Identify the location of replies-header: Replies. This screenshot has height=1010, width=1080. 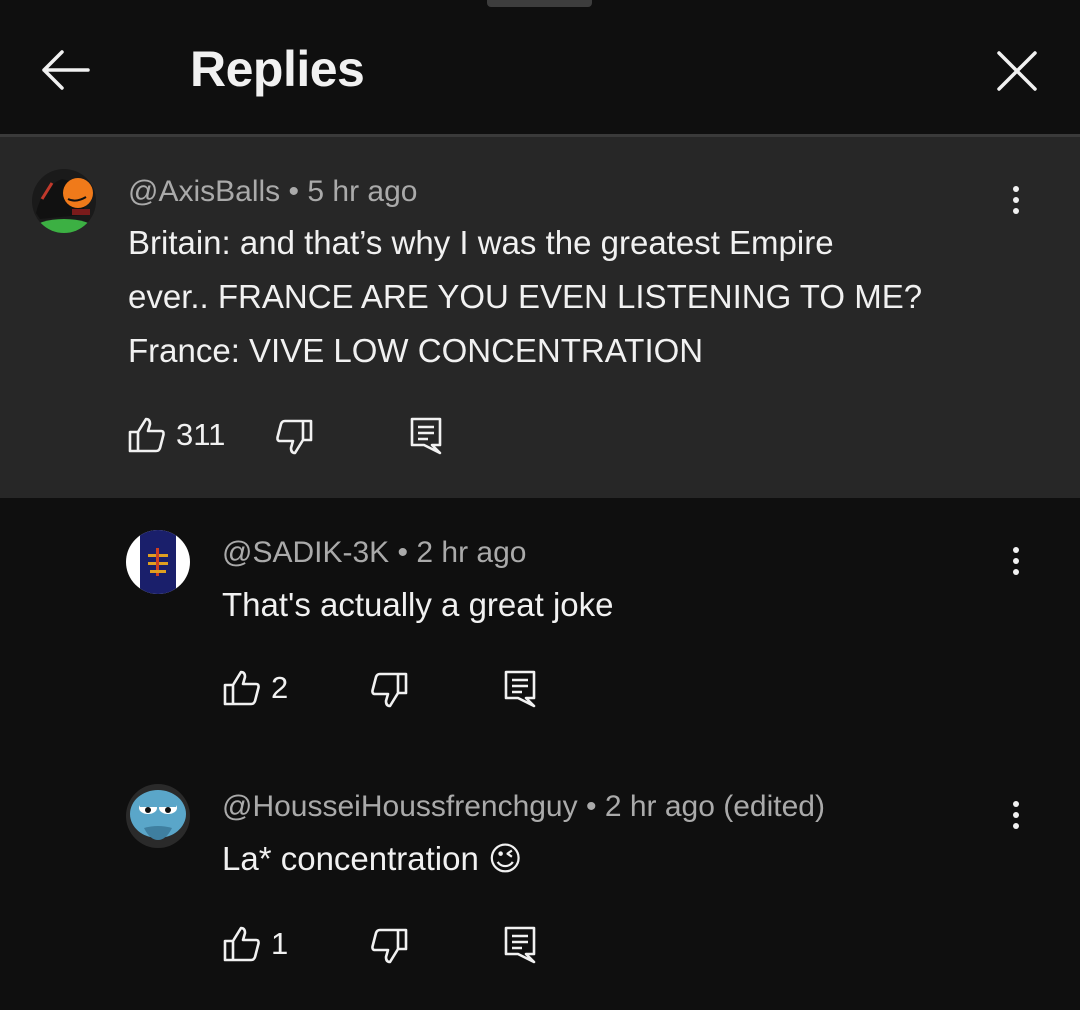
(540, 67).